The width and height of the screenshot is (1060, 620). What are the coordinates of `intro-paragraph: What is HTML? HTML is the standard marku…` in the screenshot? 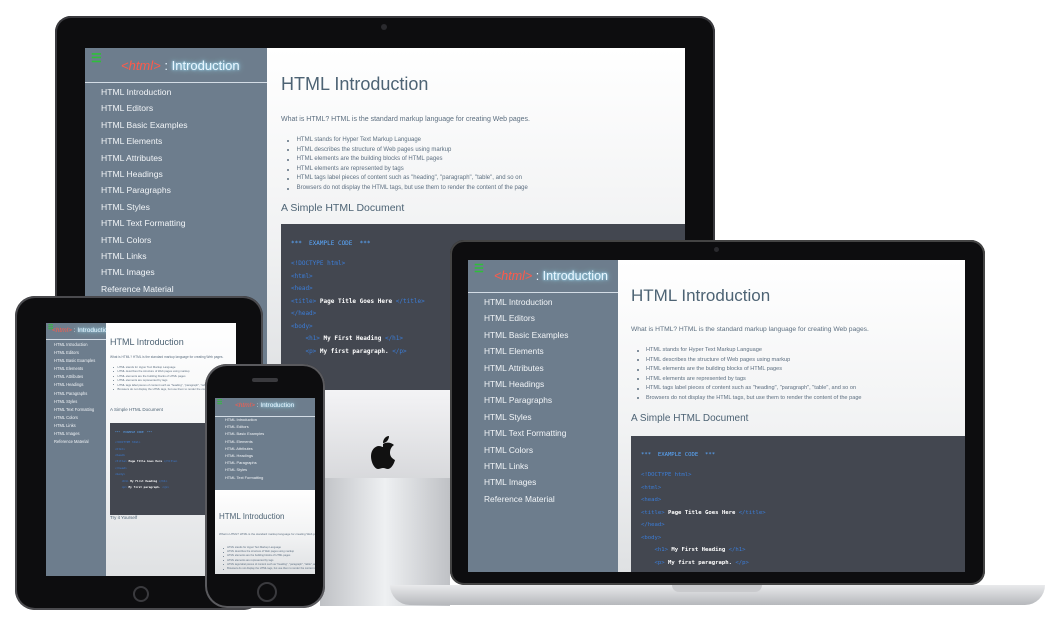 It's located at (406, 119).